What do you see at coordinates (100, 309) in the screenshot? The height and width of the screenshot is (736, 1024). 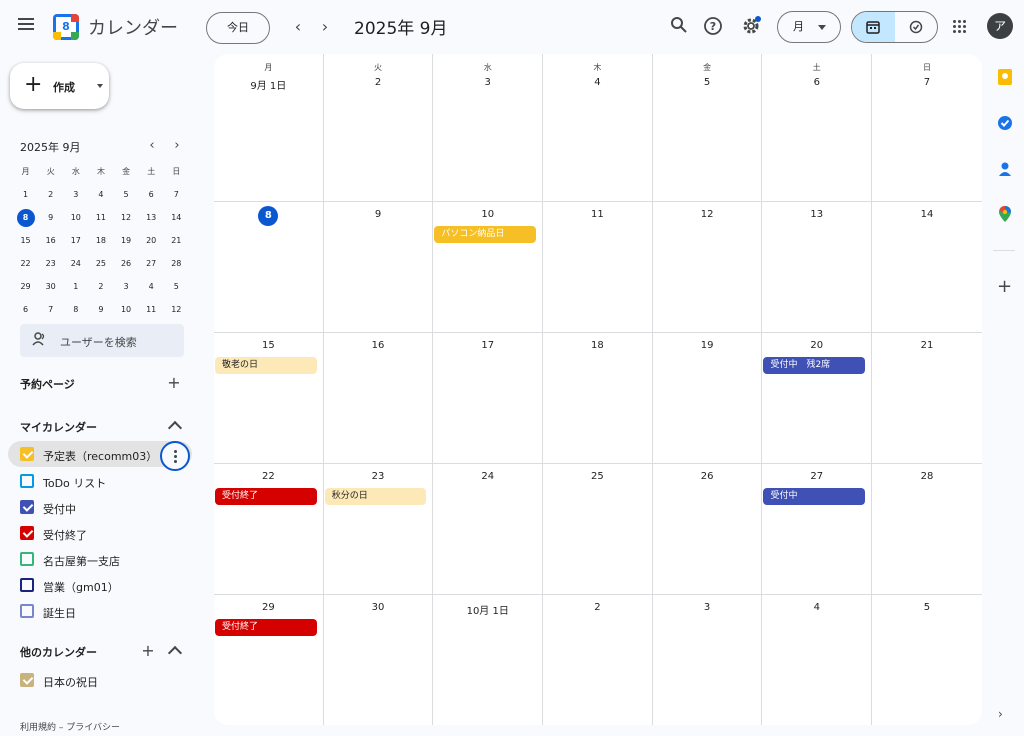 I see `mini-day: 9` at bounding box center [100, 309].